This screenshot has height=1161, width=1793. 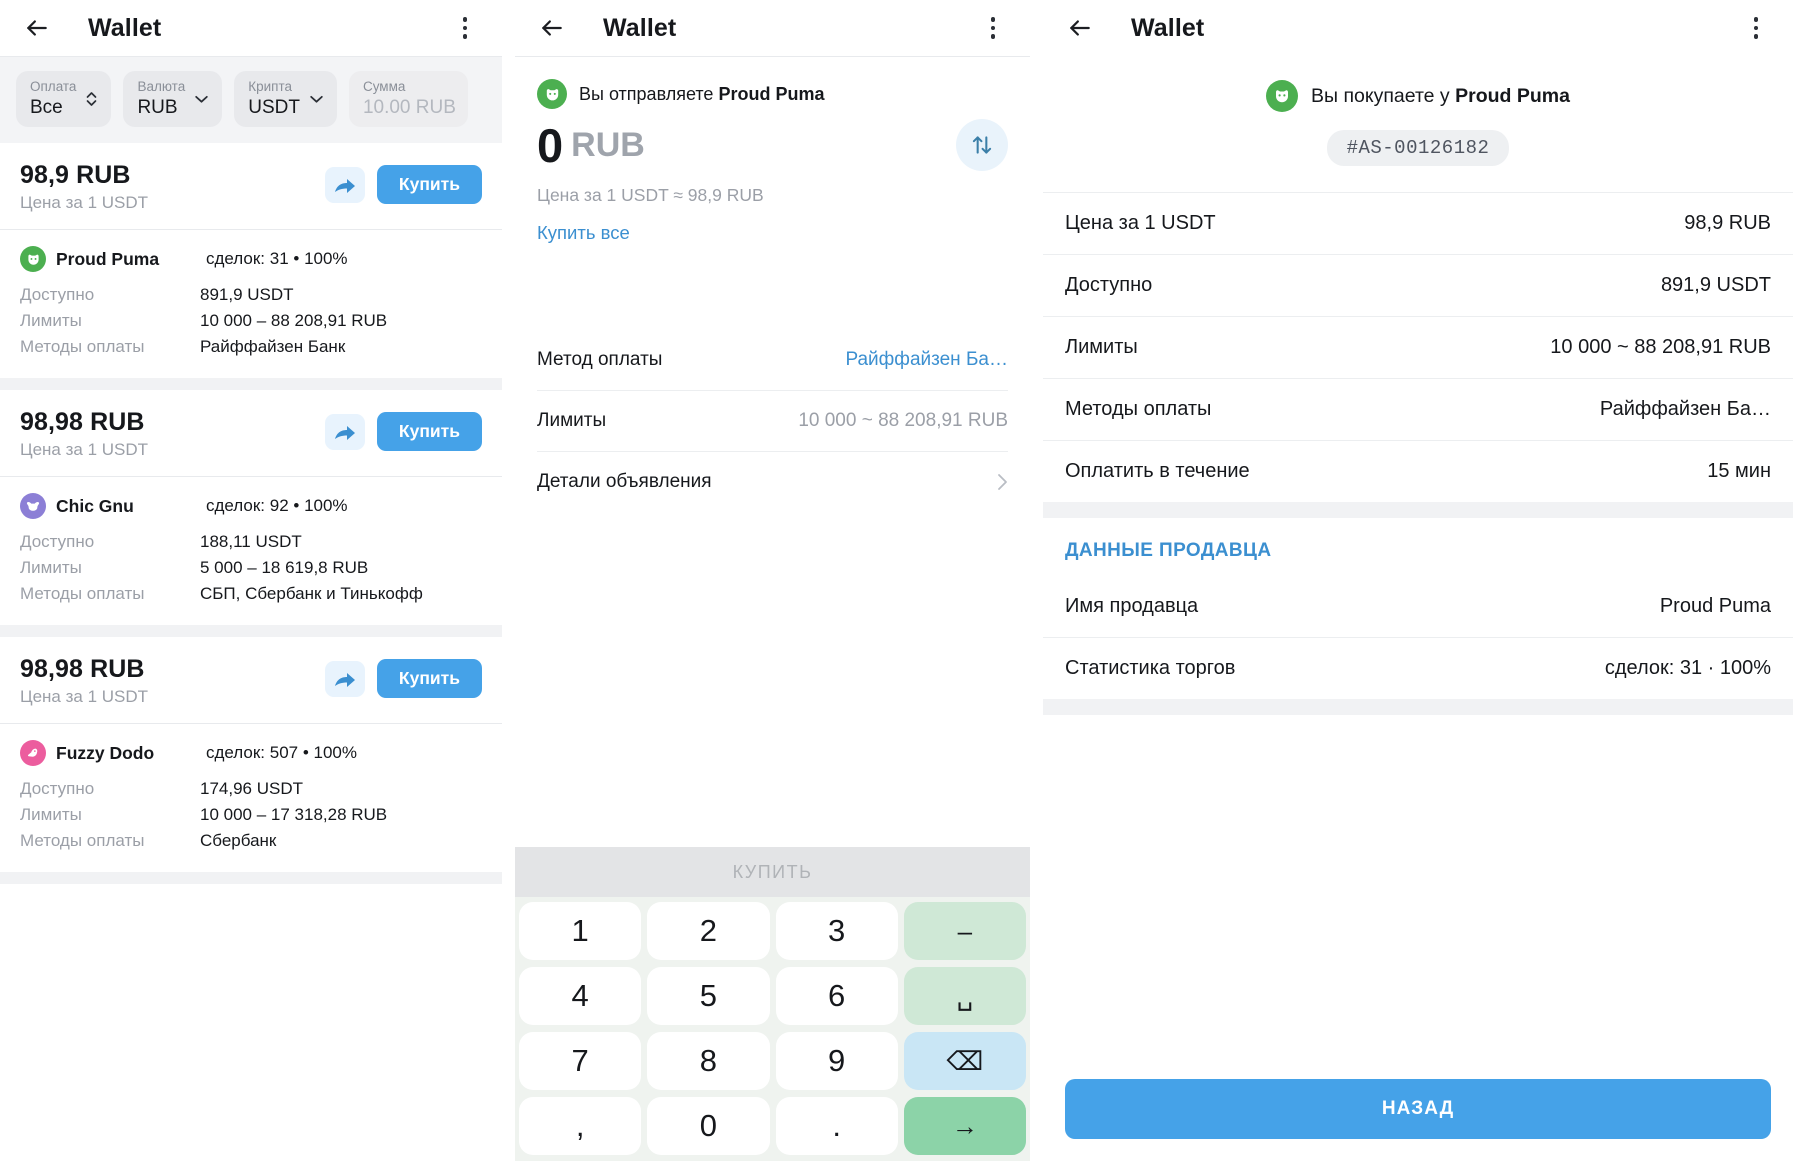 What do you see at coordinates (51, 321) in the screenshot?
I see `detail-label: Лимиты` at bounding box center [51, 321].